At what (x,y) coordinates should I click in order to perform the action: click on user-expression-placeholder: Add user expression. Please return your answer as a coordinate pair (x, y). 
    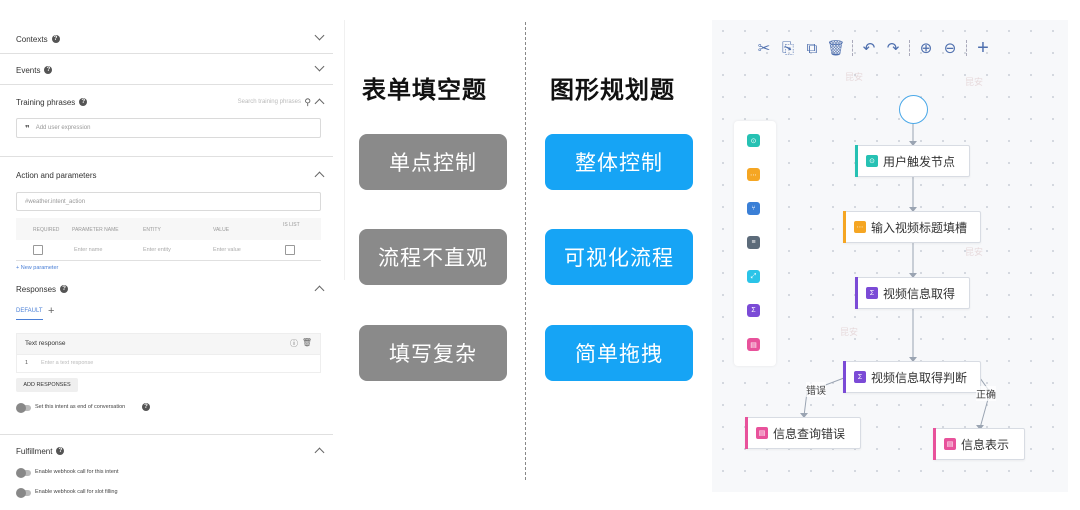
    Looking at the image, I should click on (63, 128).